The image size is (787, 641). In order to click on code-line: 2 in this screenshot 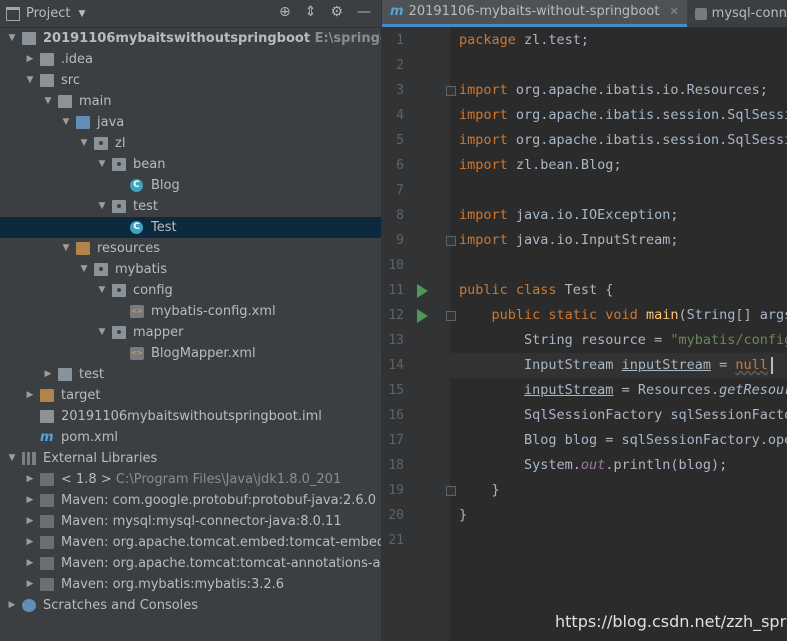, I will do `click(584, 65)`.